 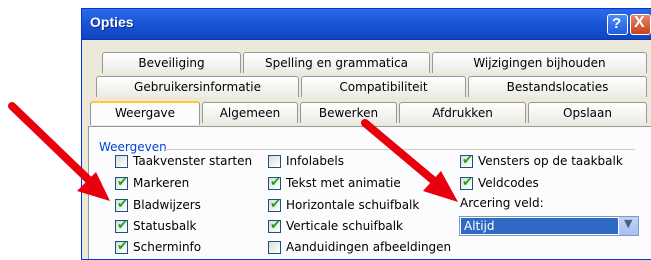 What do you see at coordinates (348, 112) in the screenshot?
I see `tab-bewerken: Bewerken` at bounding box center [348, 112].